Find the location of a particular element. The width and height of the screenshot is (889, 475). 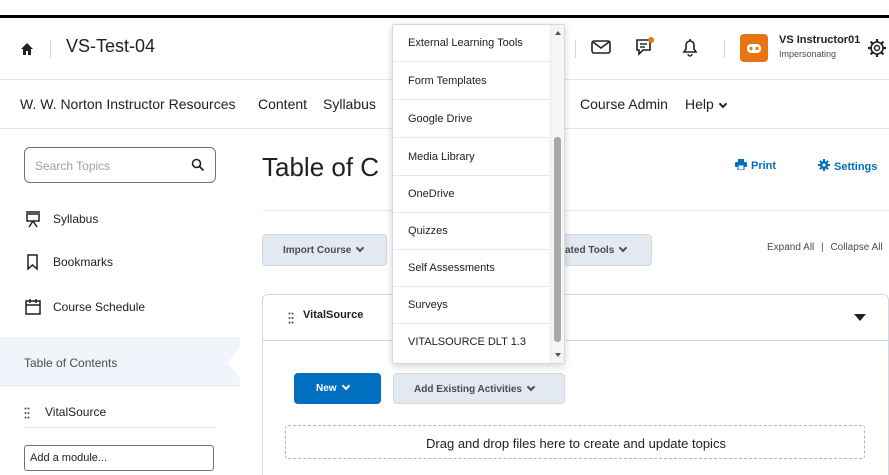

menu-item-onedrive: OneDrive is located at coordinates (472, 194).